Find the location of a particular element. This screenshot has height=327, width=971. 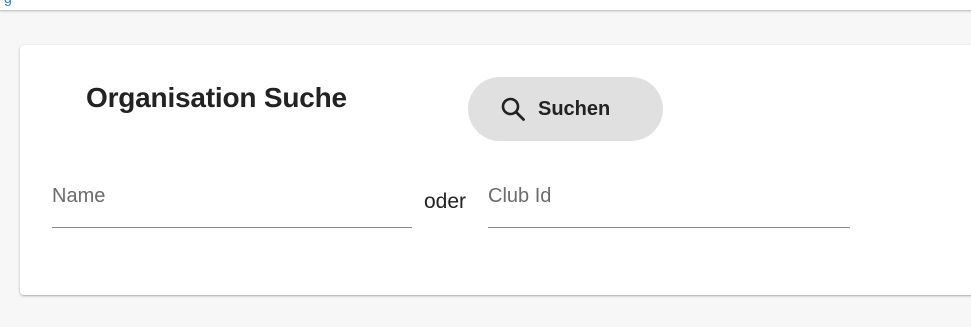

or-separator: oder is located at coordinates (445, 201).